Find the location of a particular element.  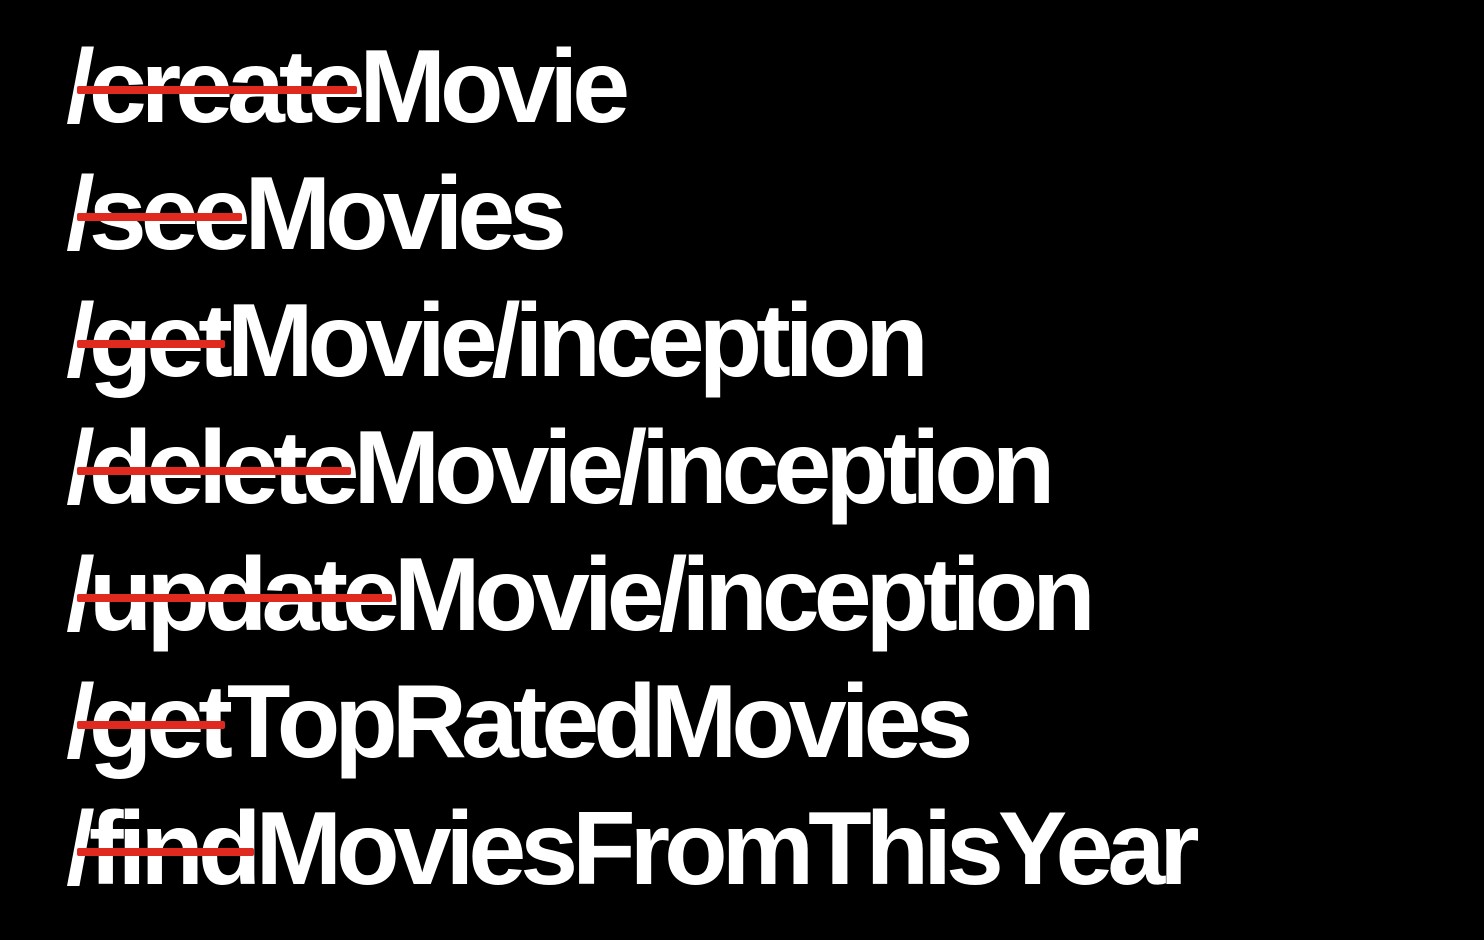

route-update-movie: /updateMovie/inception is located at coordinates (630, 595).